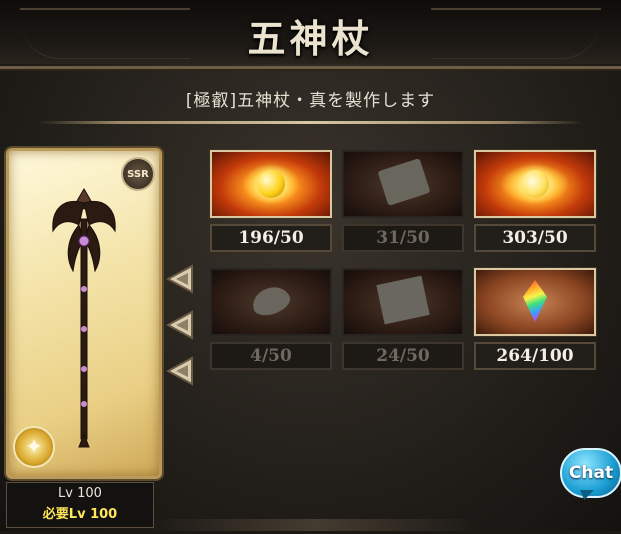  What do you see at coordinates (80, 505) in the screenshot?
I see `level-info: Lv 100 必要Lv 100` at bounding box center [80, 505].